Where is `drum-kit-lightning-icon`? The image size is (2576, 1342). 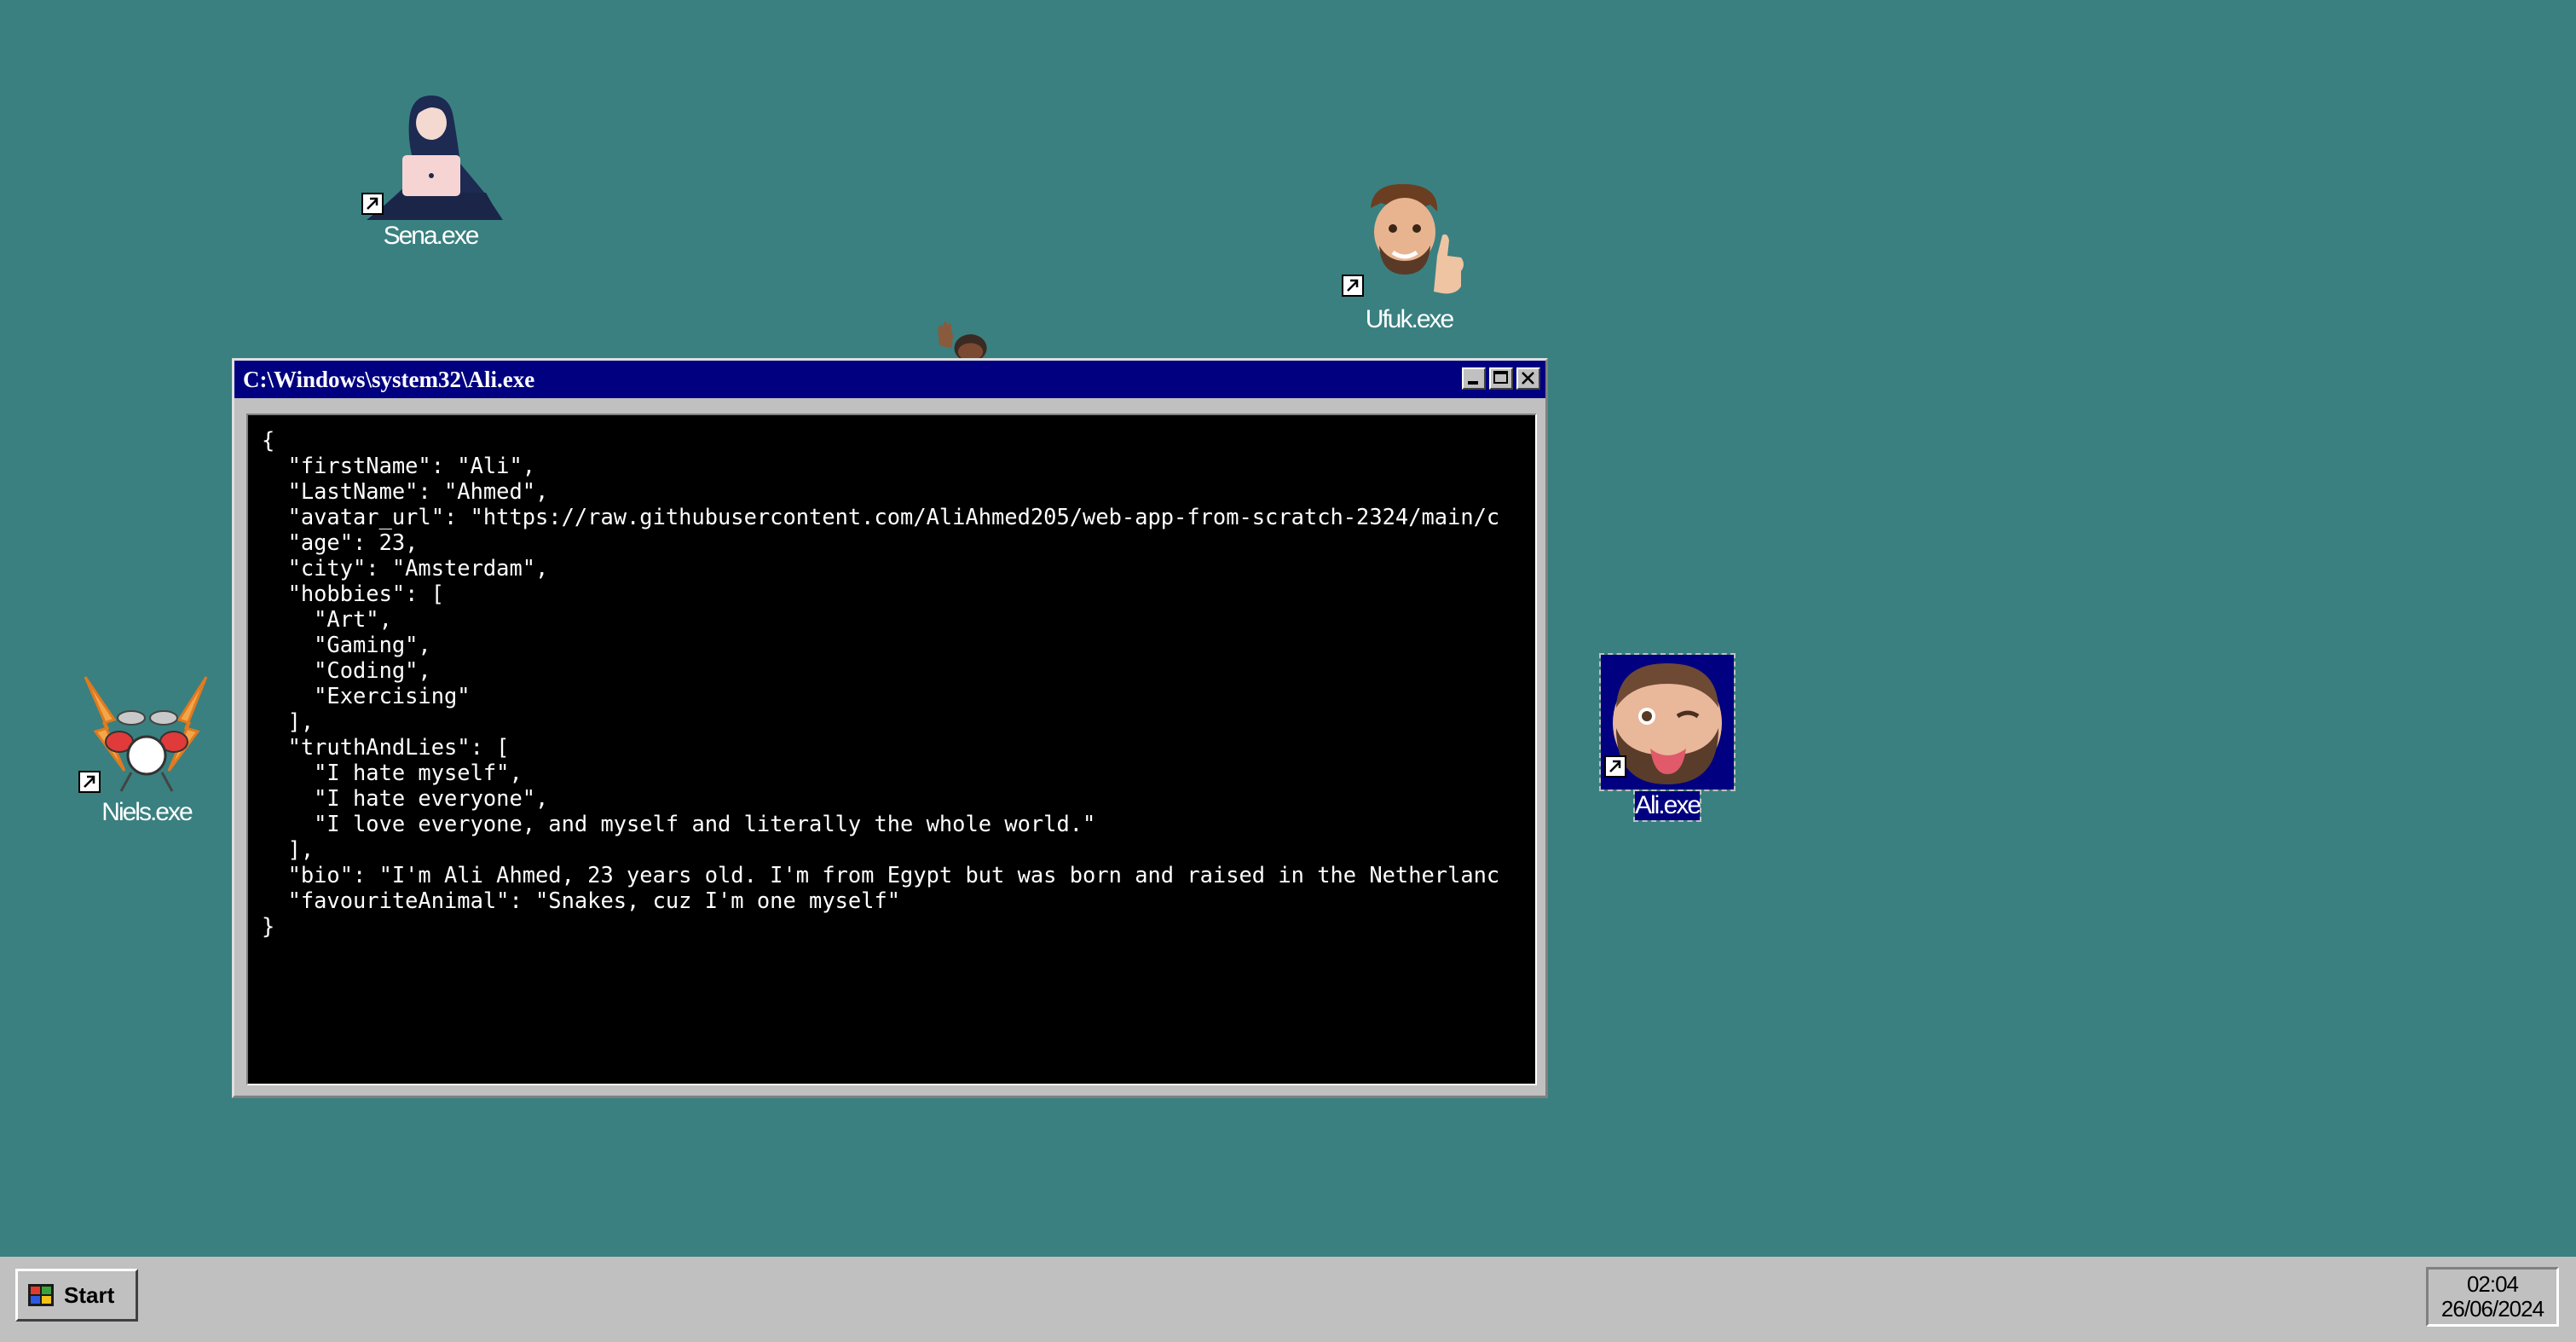
drum-kit-lightning-icon is located at coordinates (146, 732).